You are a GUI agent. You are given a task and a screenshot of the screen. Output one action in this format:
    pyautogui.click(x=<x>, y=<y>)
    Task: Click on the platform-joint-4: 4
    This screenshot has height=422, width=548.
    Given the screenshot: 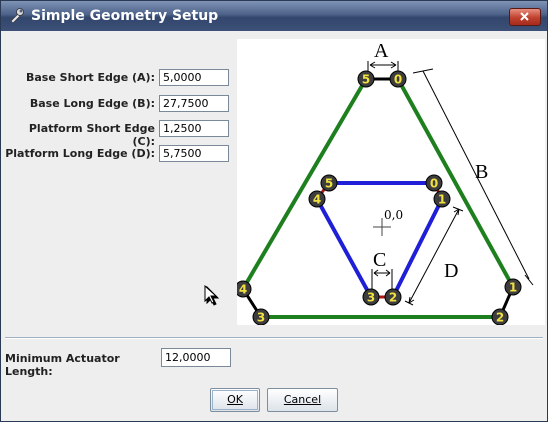 What is the action you would take?
    pyautogui.click(x=317, y=199)
    